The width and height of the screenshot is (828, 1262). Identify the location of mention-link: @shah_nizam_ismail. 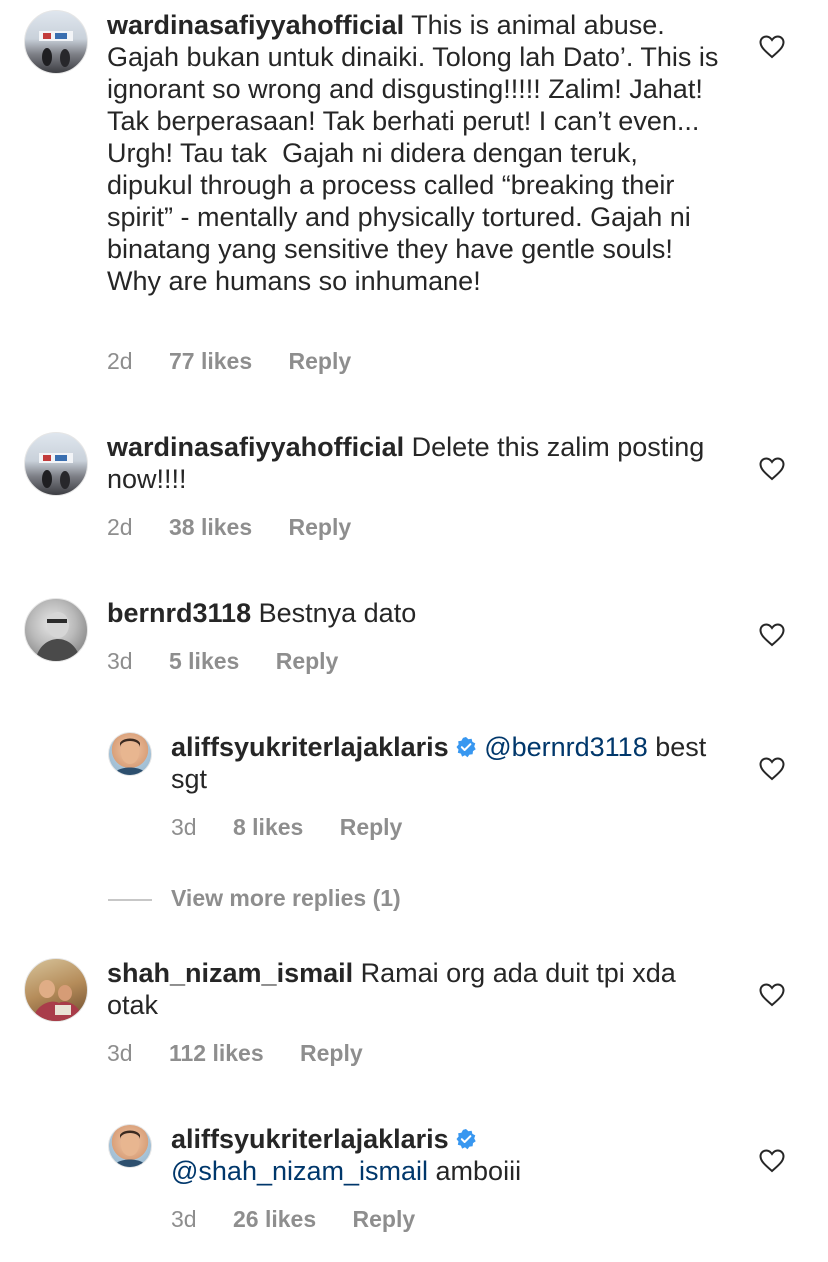
(299, 1171).